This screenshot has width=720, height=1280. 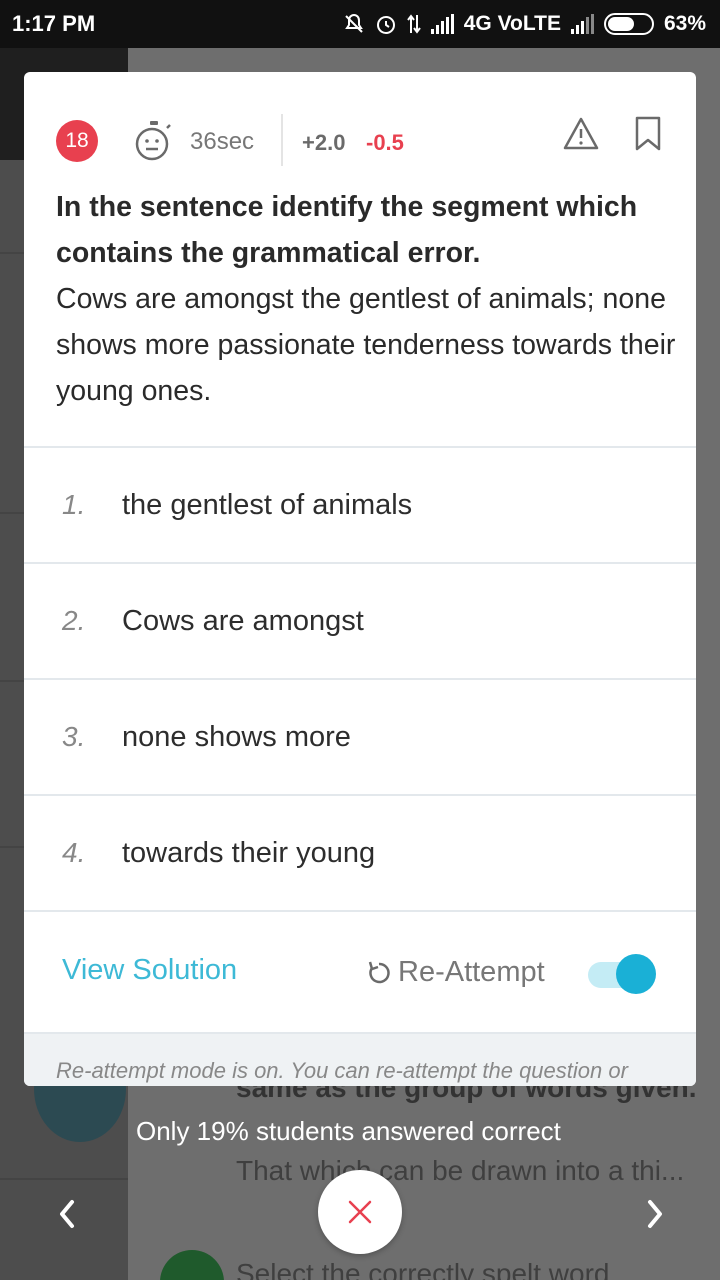 I want to click on reattempt-button: Re-Attempt, so click(x=455, y=972).